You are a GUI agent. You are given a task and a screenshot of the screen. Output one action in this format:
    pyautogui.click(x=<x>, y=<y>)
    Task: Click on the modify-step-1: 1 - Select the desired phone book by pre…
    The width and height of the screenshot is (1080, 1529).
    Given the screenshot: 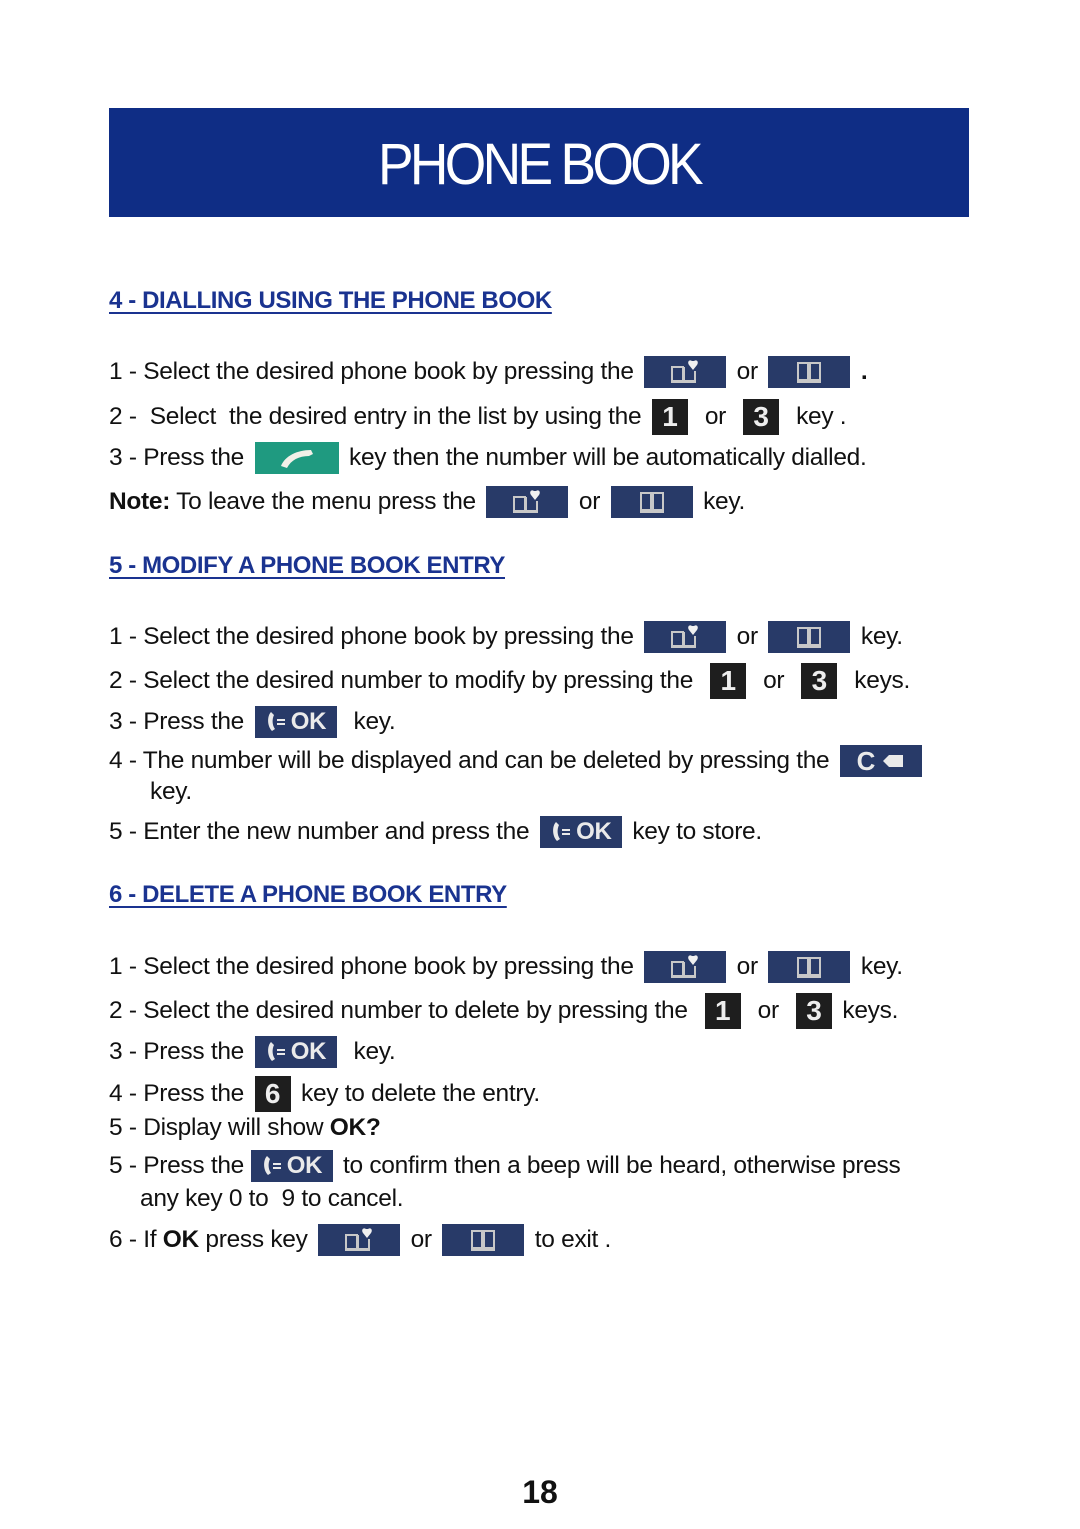 What is the action you would take?
    pyautogui.click(x=506, y=637)
    